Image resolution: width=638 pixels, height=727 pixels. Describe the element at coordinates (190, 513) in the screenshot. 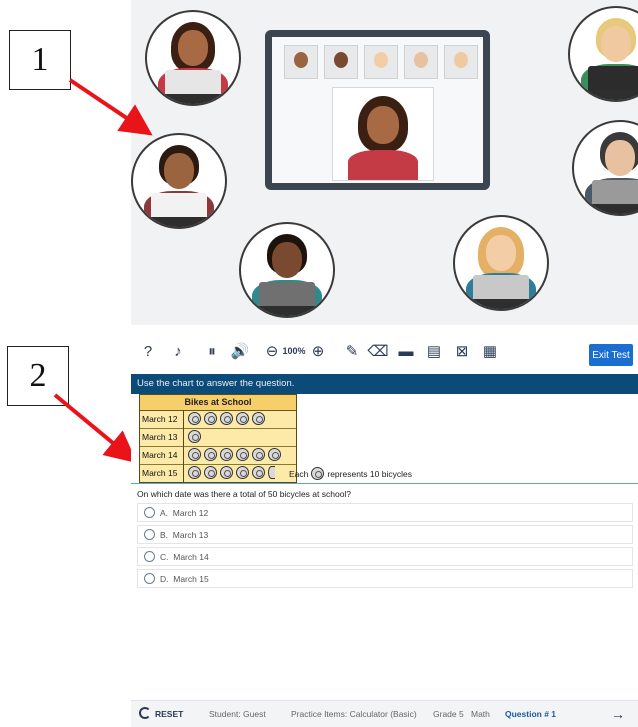

I see `option-label: March 12` at that location.